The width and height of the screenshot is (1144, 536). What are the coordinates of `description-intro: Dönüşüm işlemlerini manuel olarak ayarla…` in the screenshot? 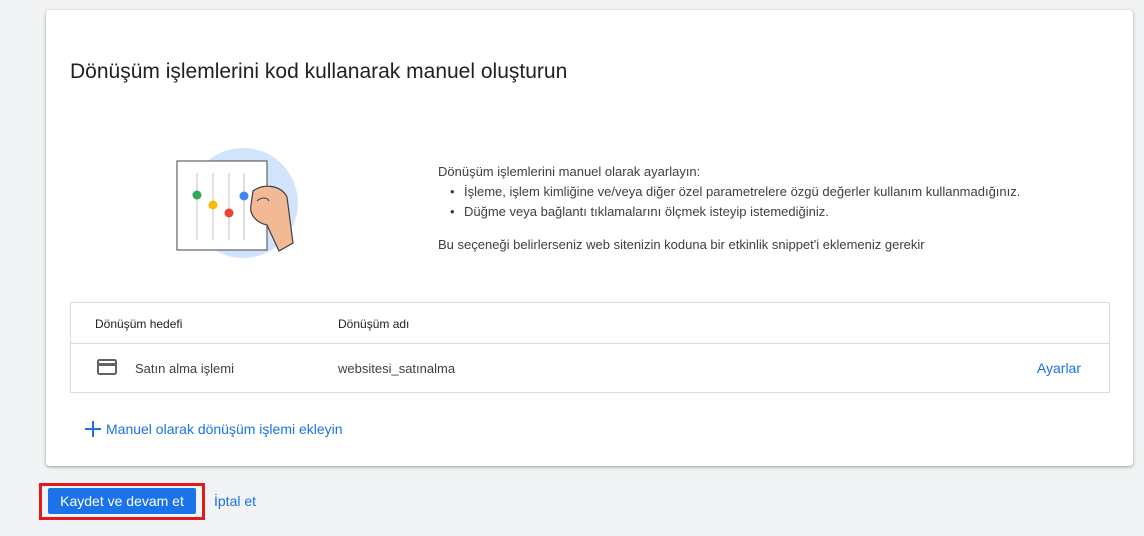 It's located at (569, 171).